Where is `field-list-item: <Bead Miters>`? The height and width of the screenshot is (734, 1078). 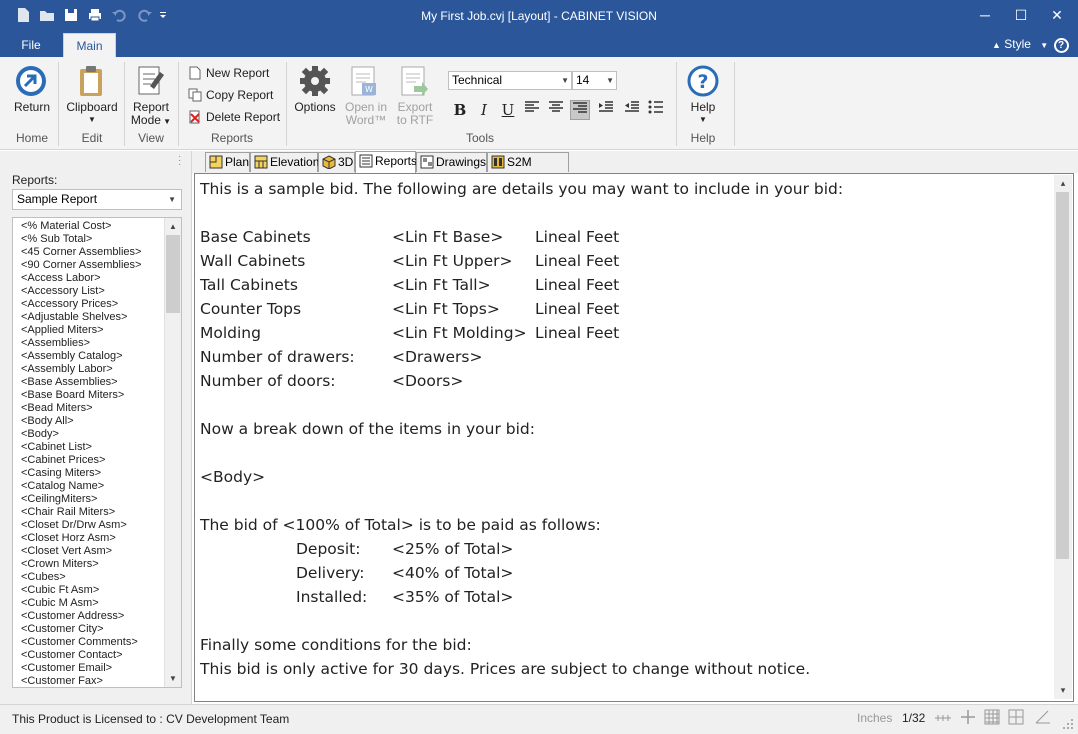
field-list-item: <Bead Miters> is located at coordinates (91, 408).